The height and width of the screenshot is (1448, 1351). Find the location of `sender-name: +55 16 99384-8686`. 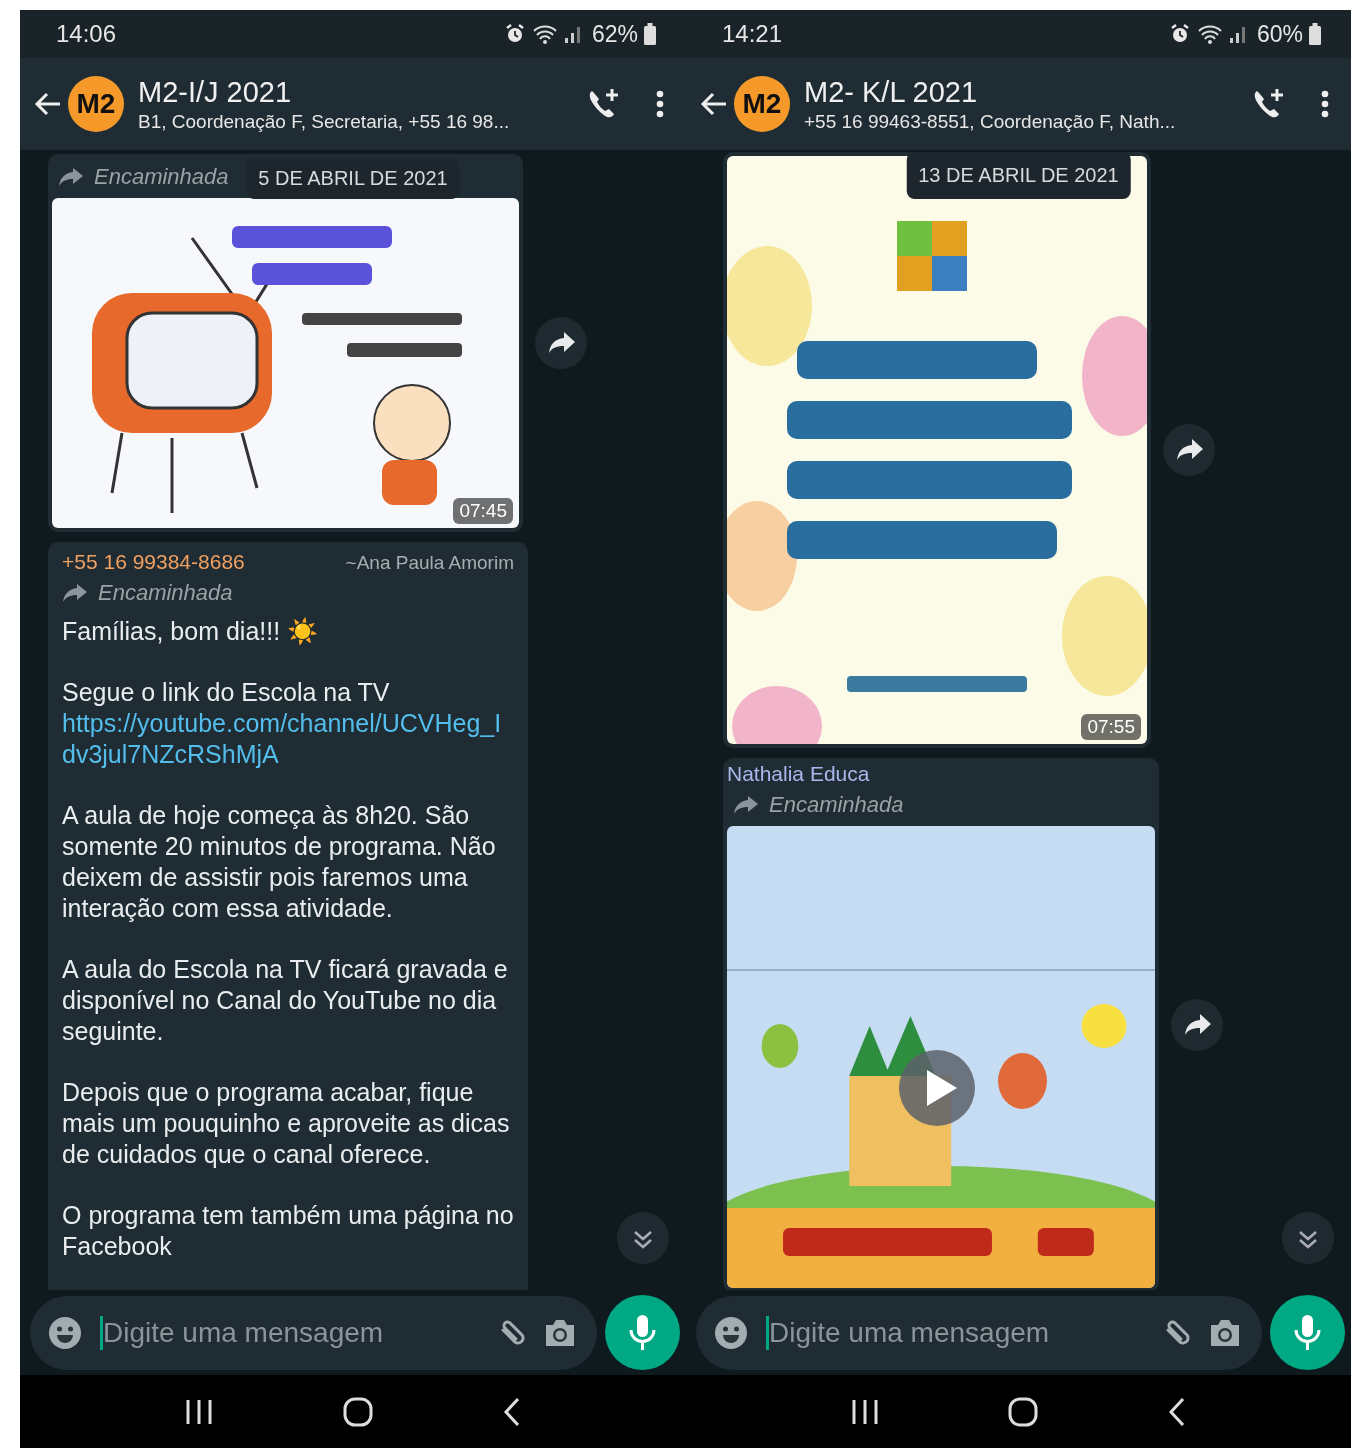

sender-name: +55 16 99384-8686 is located at coordinates (153, 562).